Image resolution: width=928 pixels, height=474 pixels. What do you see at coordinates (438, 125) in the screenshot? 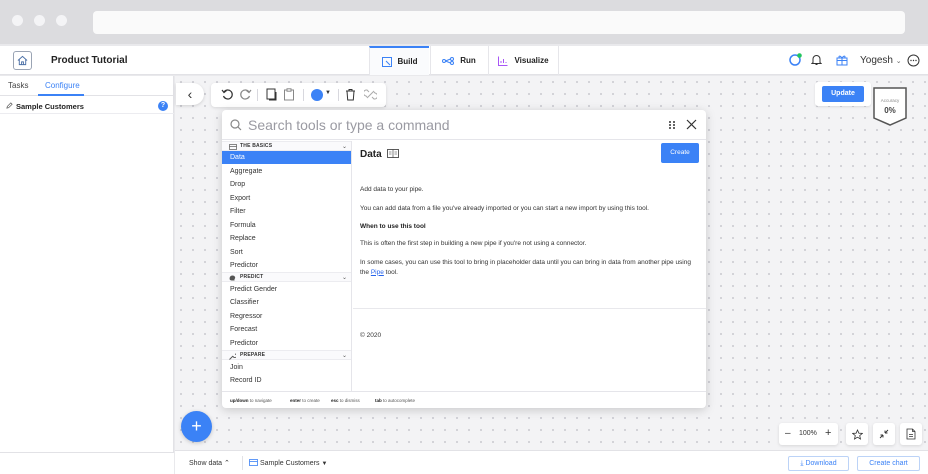
I see `palette-search-input` at bounding box center [438, 125].